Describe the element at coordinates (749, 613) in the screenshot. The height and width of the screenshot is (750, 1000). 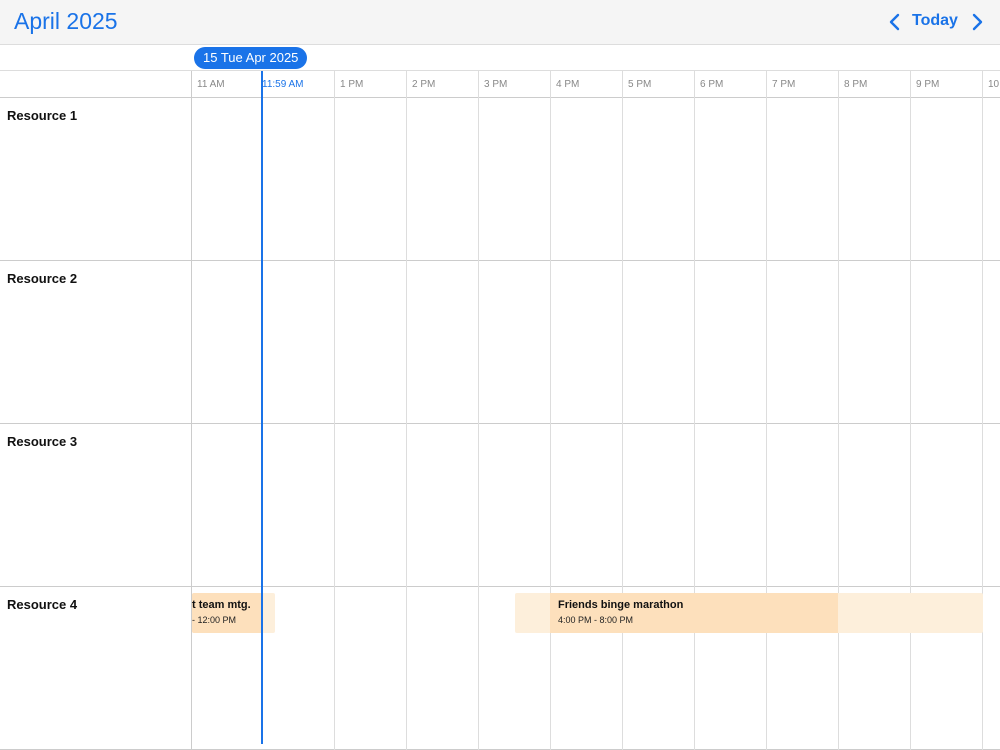
I see `event-friends-binge-marathon: Friends binge marathon 4:00 PM - 8:00 PM` at that location.